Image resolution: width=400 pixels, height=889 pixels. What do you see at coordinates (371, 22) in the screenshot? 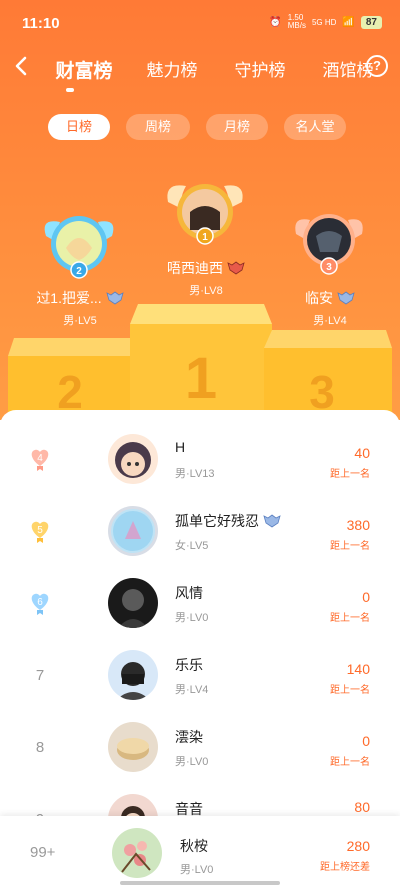
I see `battery-indicator: 87` at bounding box center [371, 22].